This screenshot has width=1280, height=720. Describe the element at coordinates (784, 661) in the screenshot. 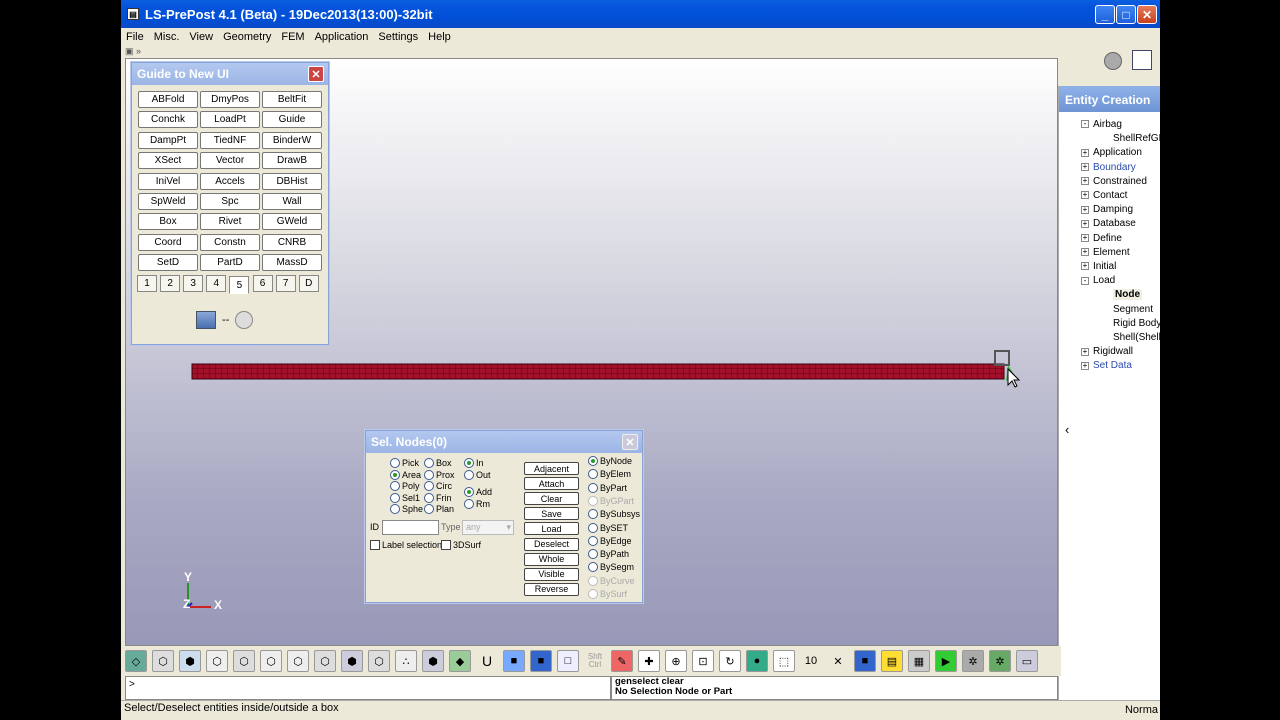

I see `view-cube-icon: ⬚` at that location.